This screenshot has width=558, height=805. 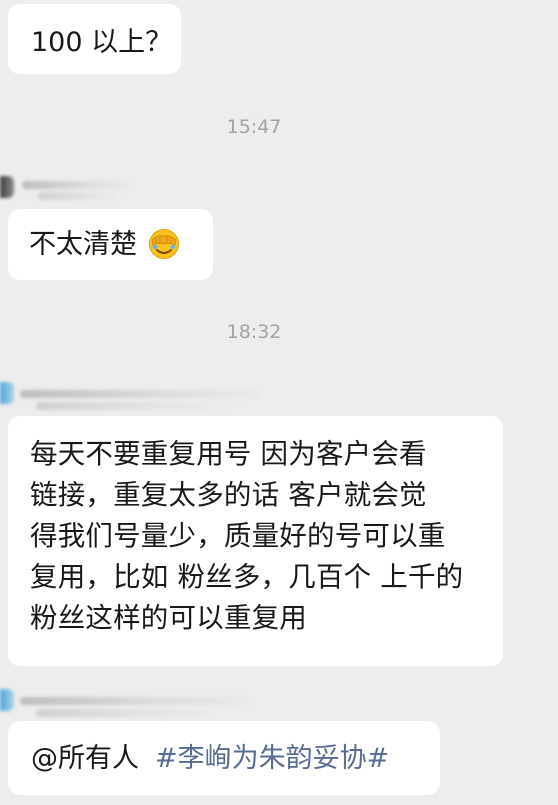 What do you see at coordinates (272, 758) in the screenshot?
I see `topic-link: #李峋为朱韵妥协#` at bounding box center [272, 758].